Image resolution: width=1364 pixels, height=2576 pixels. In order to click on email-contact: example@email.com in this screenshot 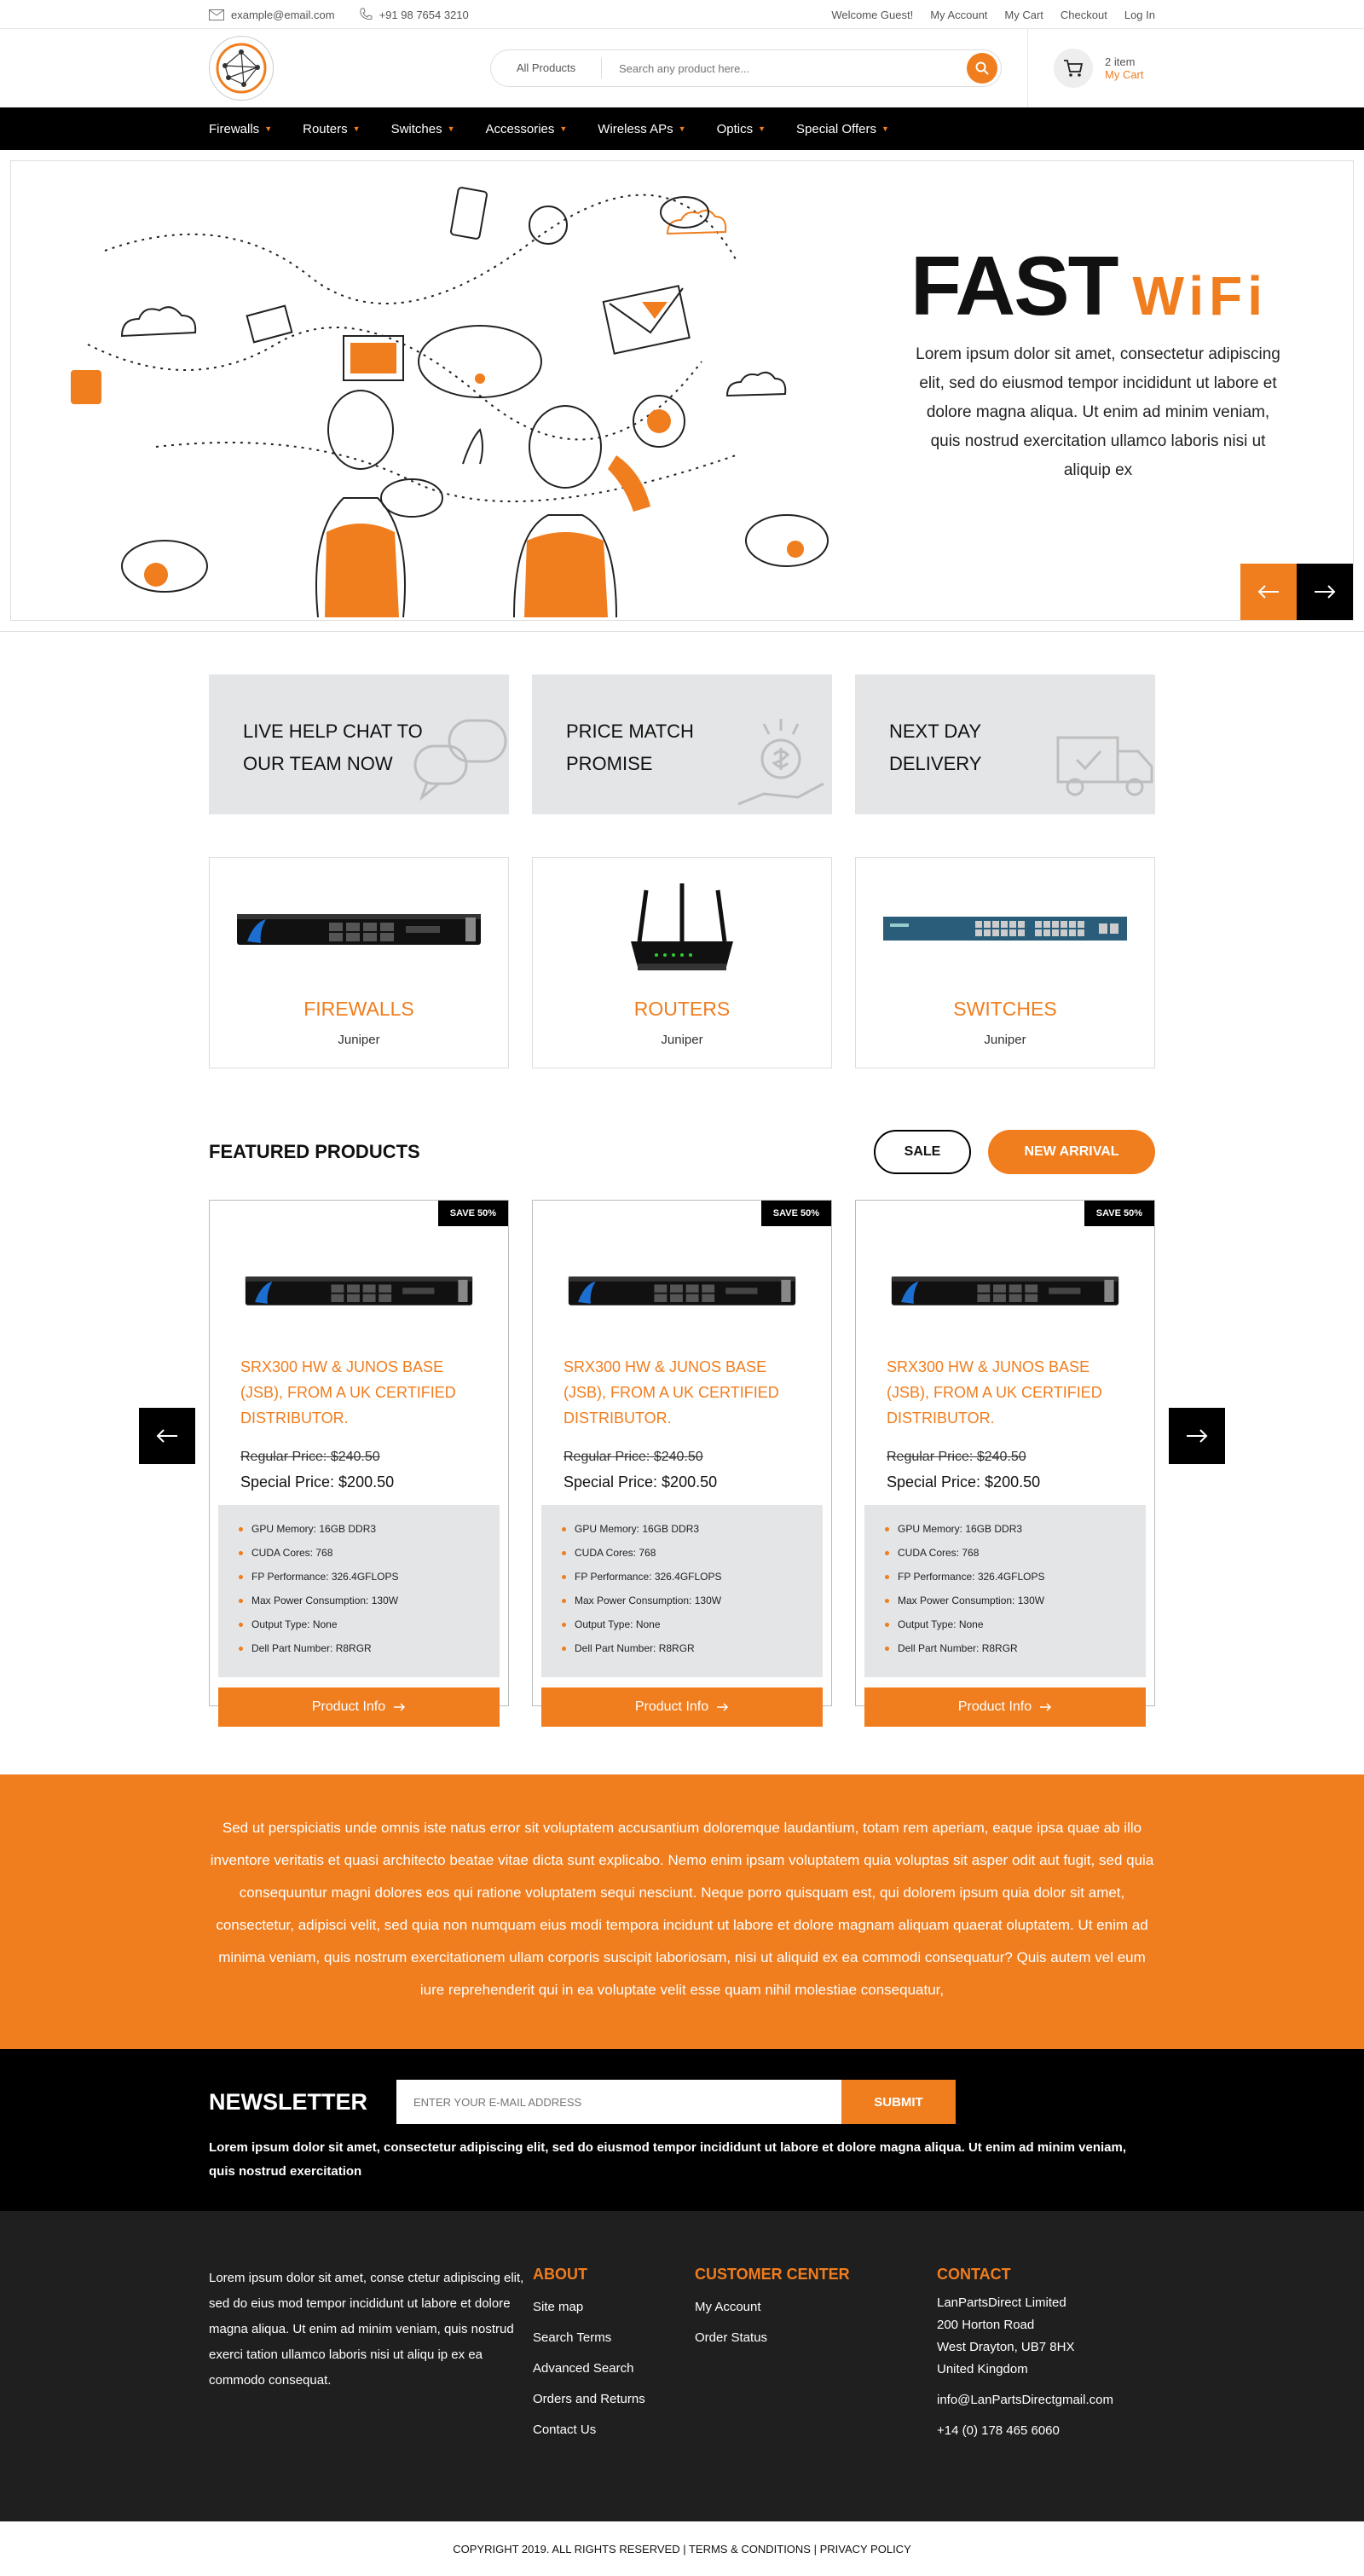, I will do `click(272, 15)`.